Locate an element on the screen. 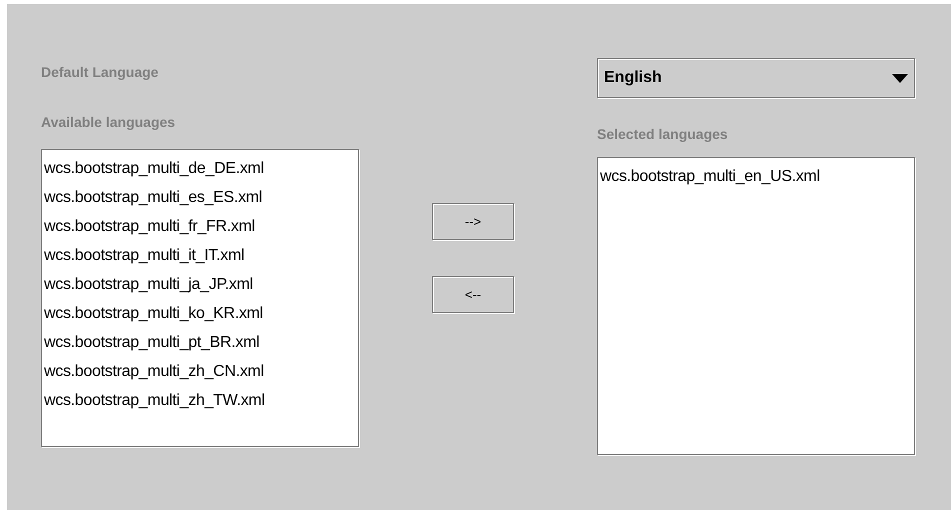  list-item: wcs.bootstrap_multi_fr_FR.xml is located at coordinates (200, 226).